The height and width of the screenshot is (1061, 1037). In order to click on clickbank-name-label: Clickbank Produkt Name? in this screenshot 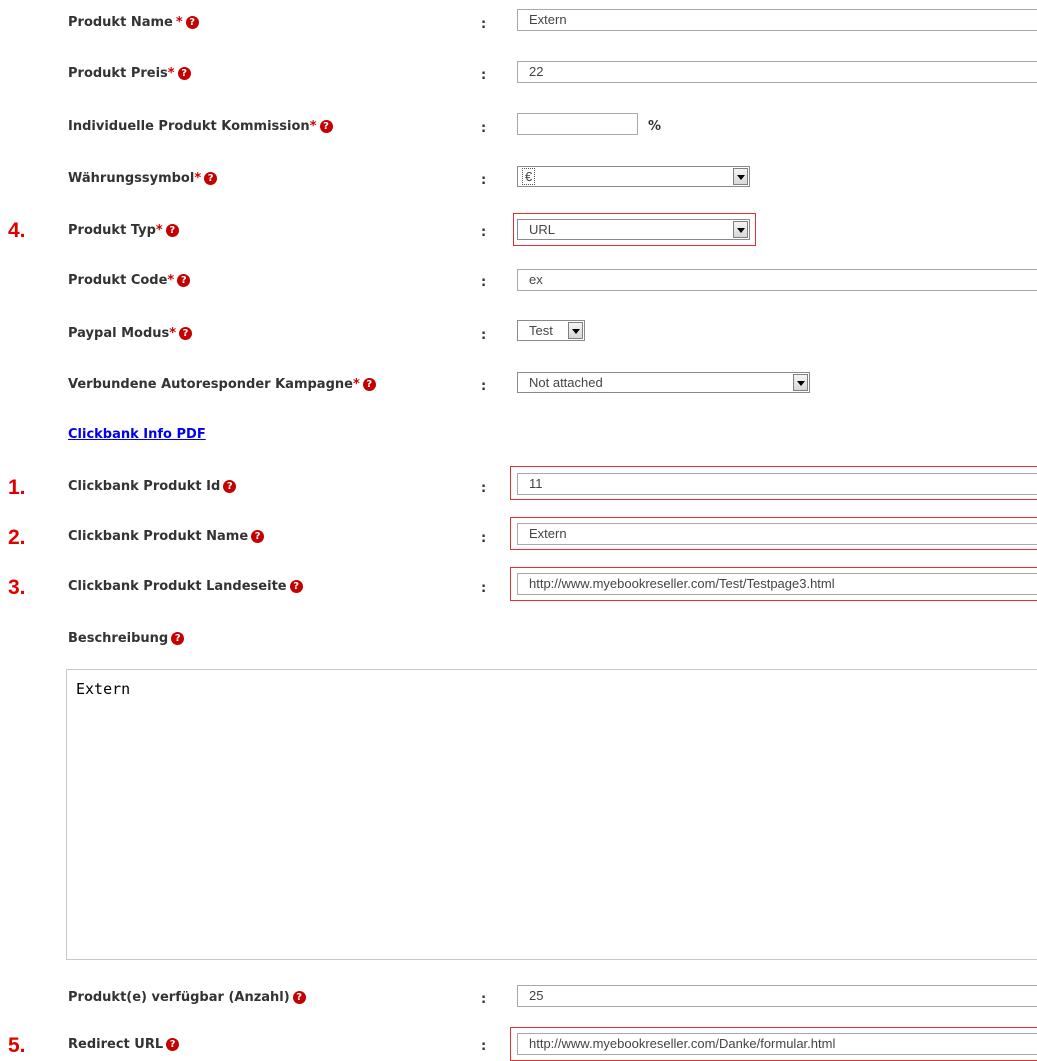, I will do `click(166, 537)`.